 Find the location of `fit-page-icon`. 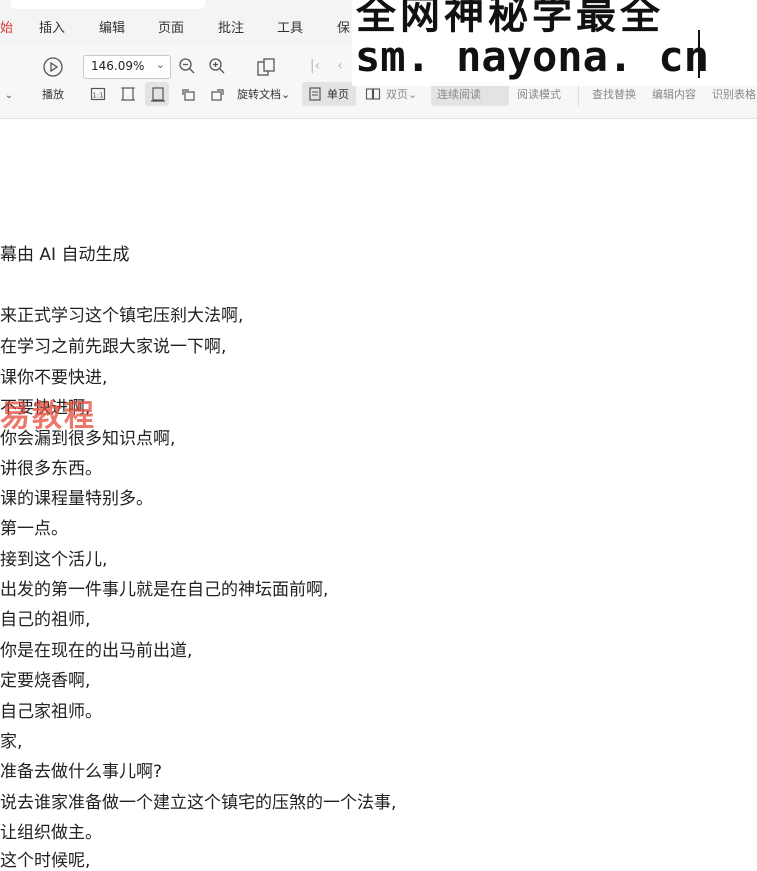

fit-page-icon is located at coordinates (128, 95).